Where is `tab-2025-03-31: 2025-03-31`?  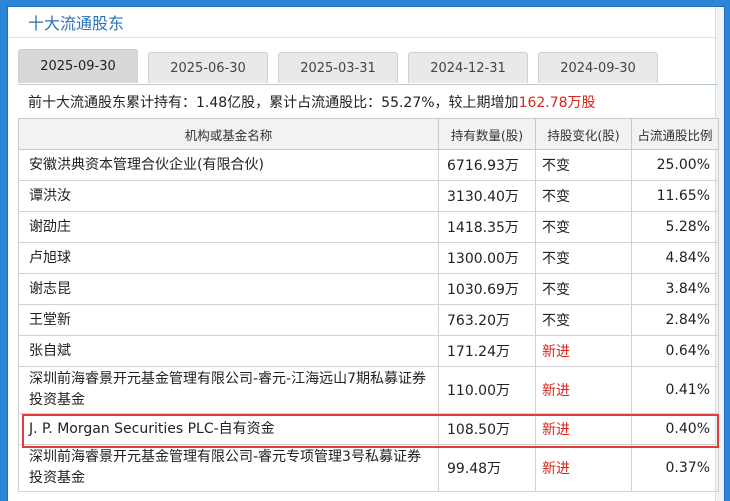
tab-2025-03-31: 2025-03-31 is located at coordinates (338, 67).